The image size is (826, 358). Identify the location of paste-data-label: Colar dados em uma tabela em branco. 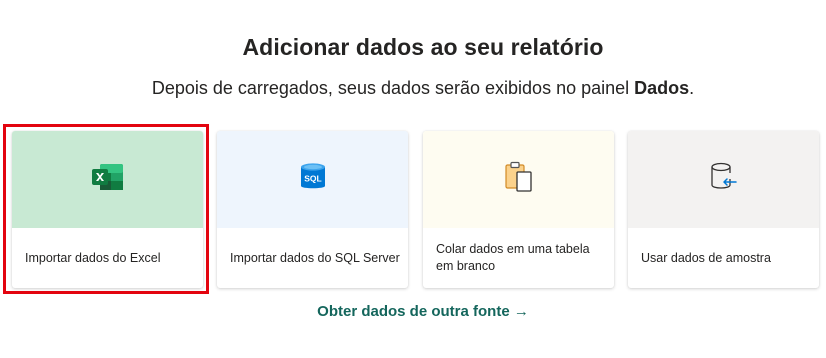
(513, 257).